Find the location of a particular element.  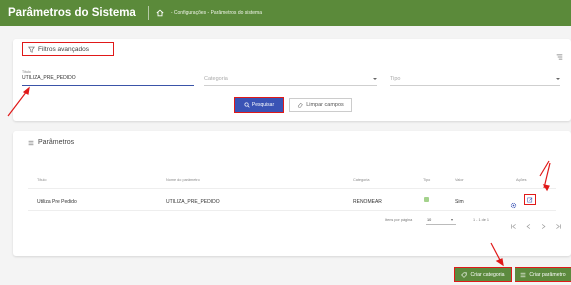

gear-icon is located at coordinates (513, 205).